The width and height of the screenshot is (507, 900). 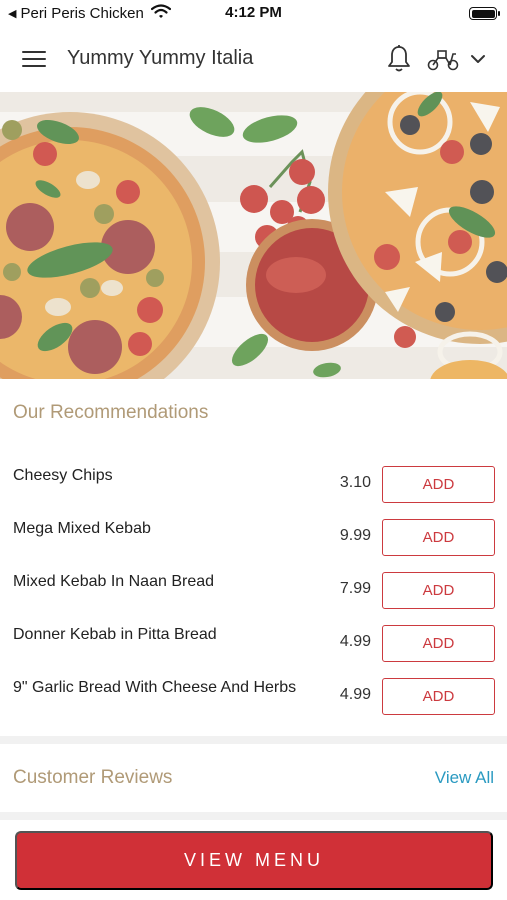 What do you see at coordinates (160, 58) in the screenshot?
I see `restaurant-title: Yummy Yummy Italia` at bounding box center [160, 58].